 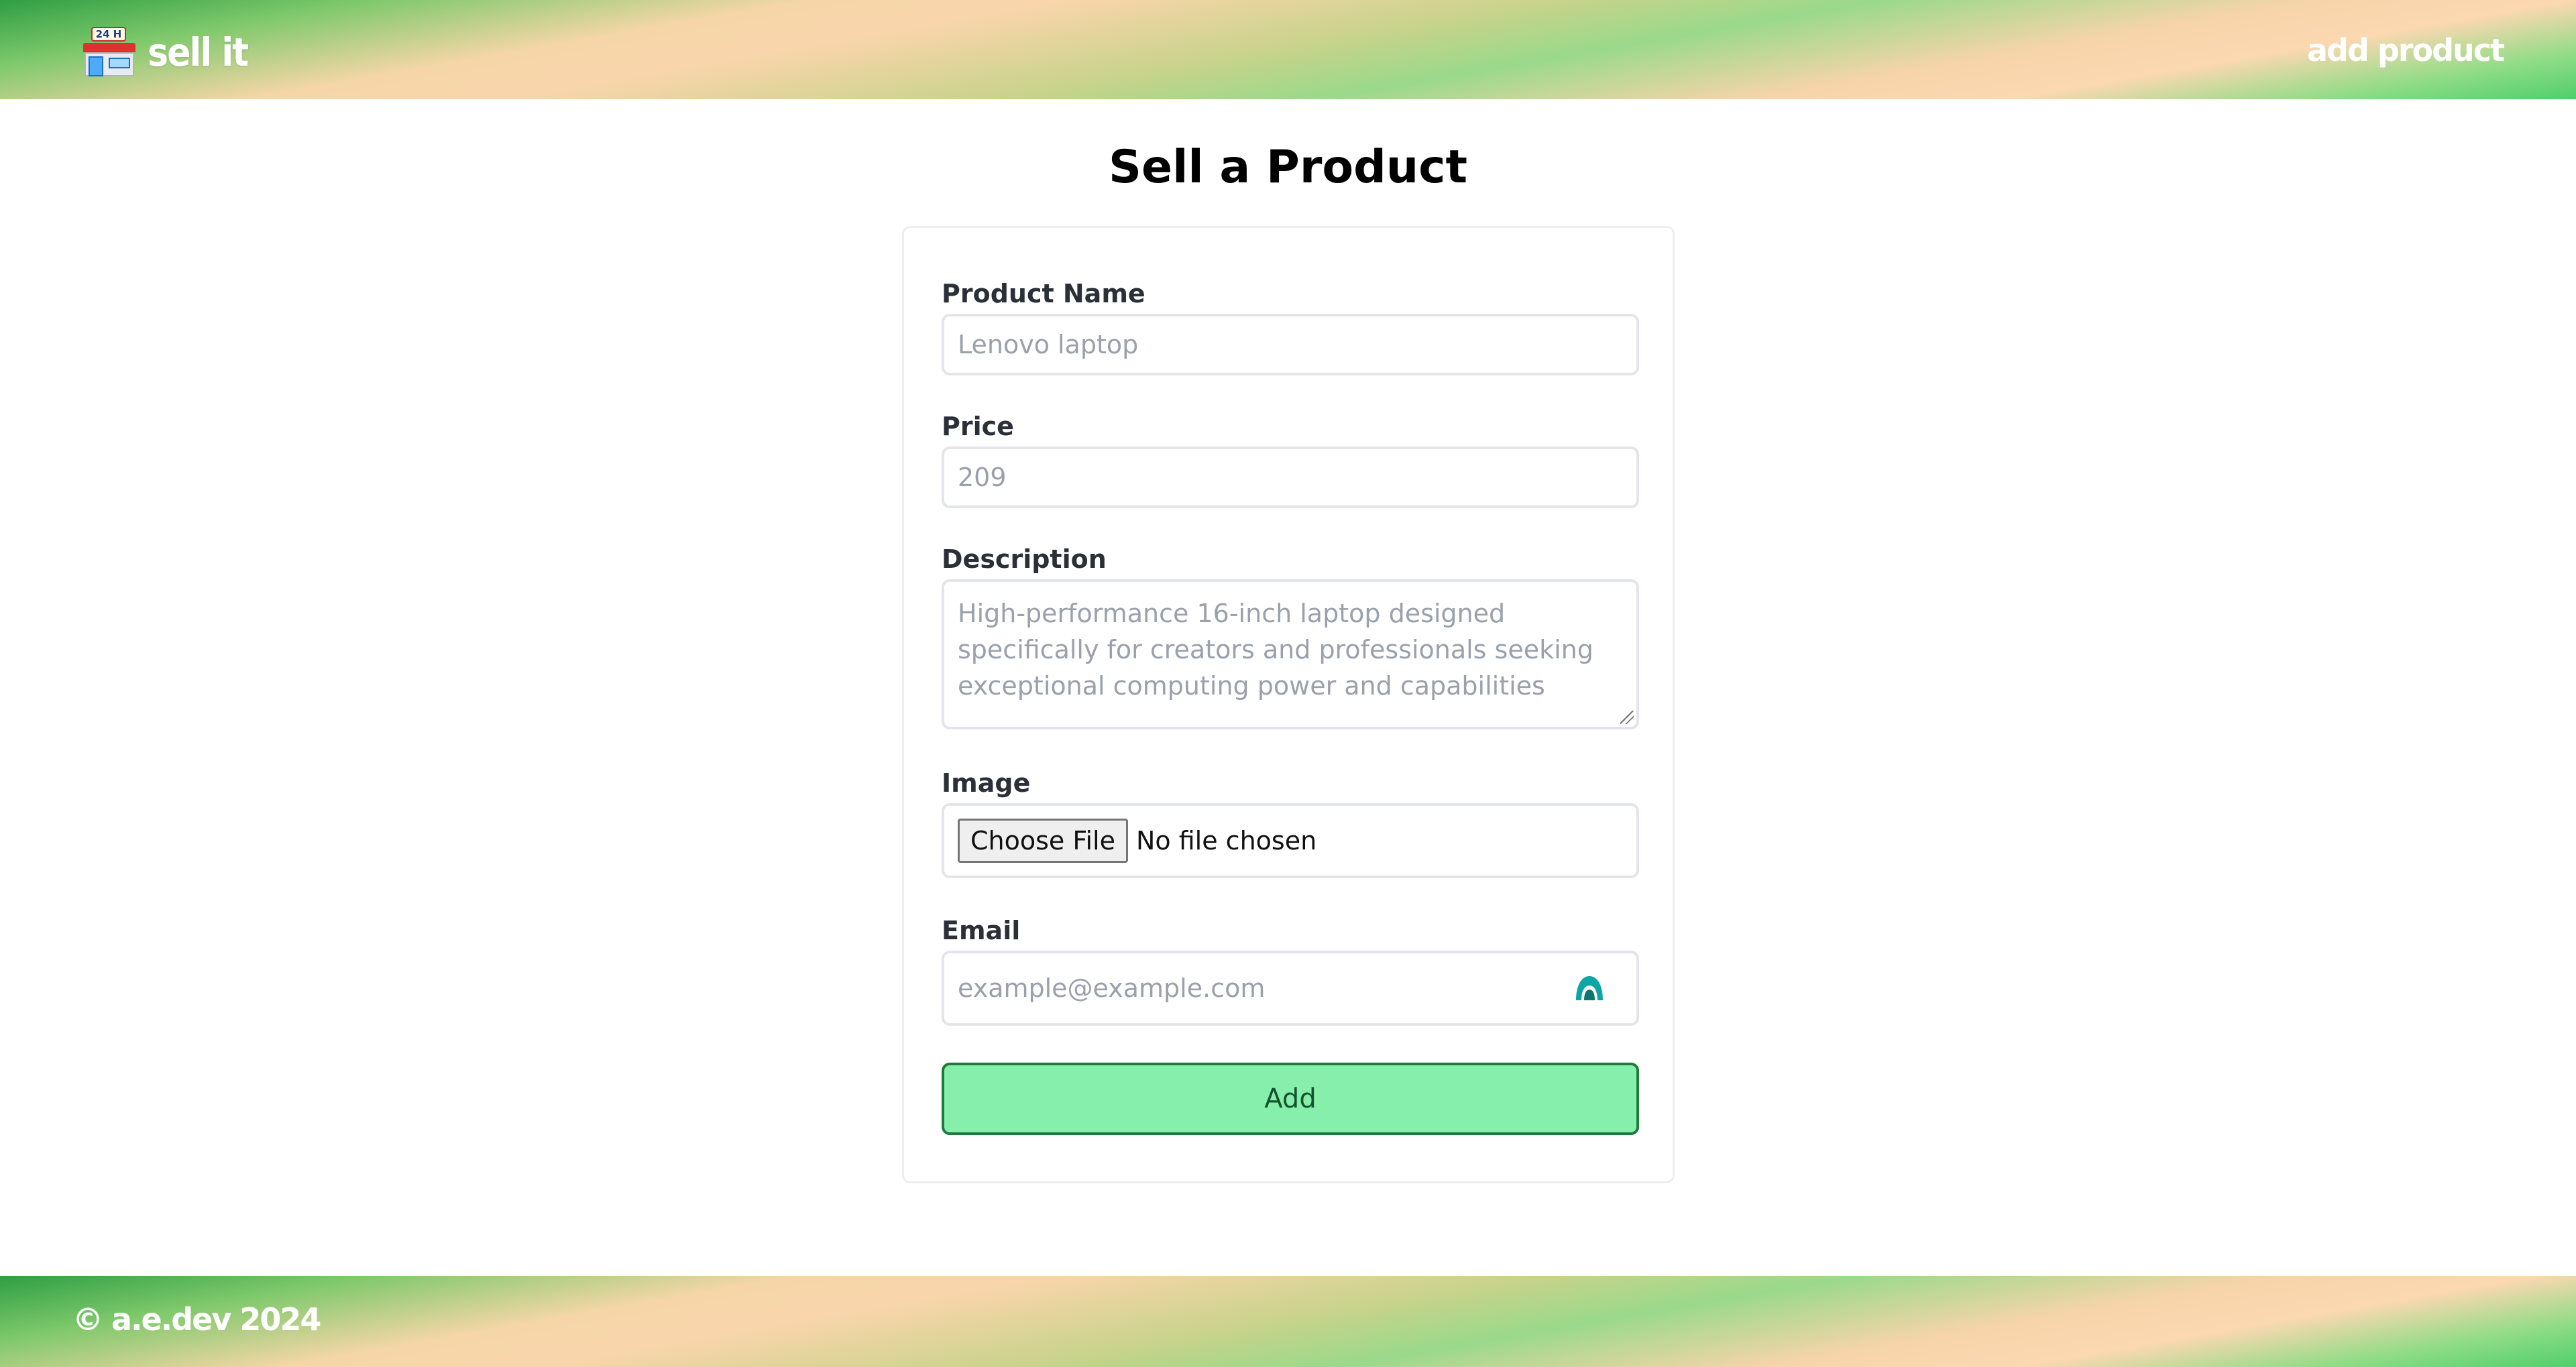 I want to click on email-label: Email, so click(x=981, y=930).